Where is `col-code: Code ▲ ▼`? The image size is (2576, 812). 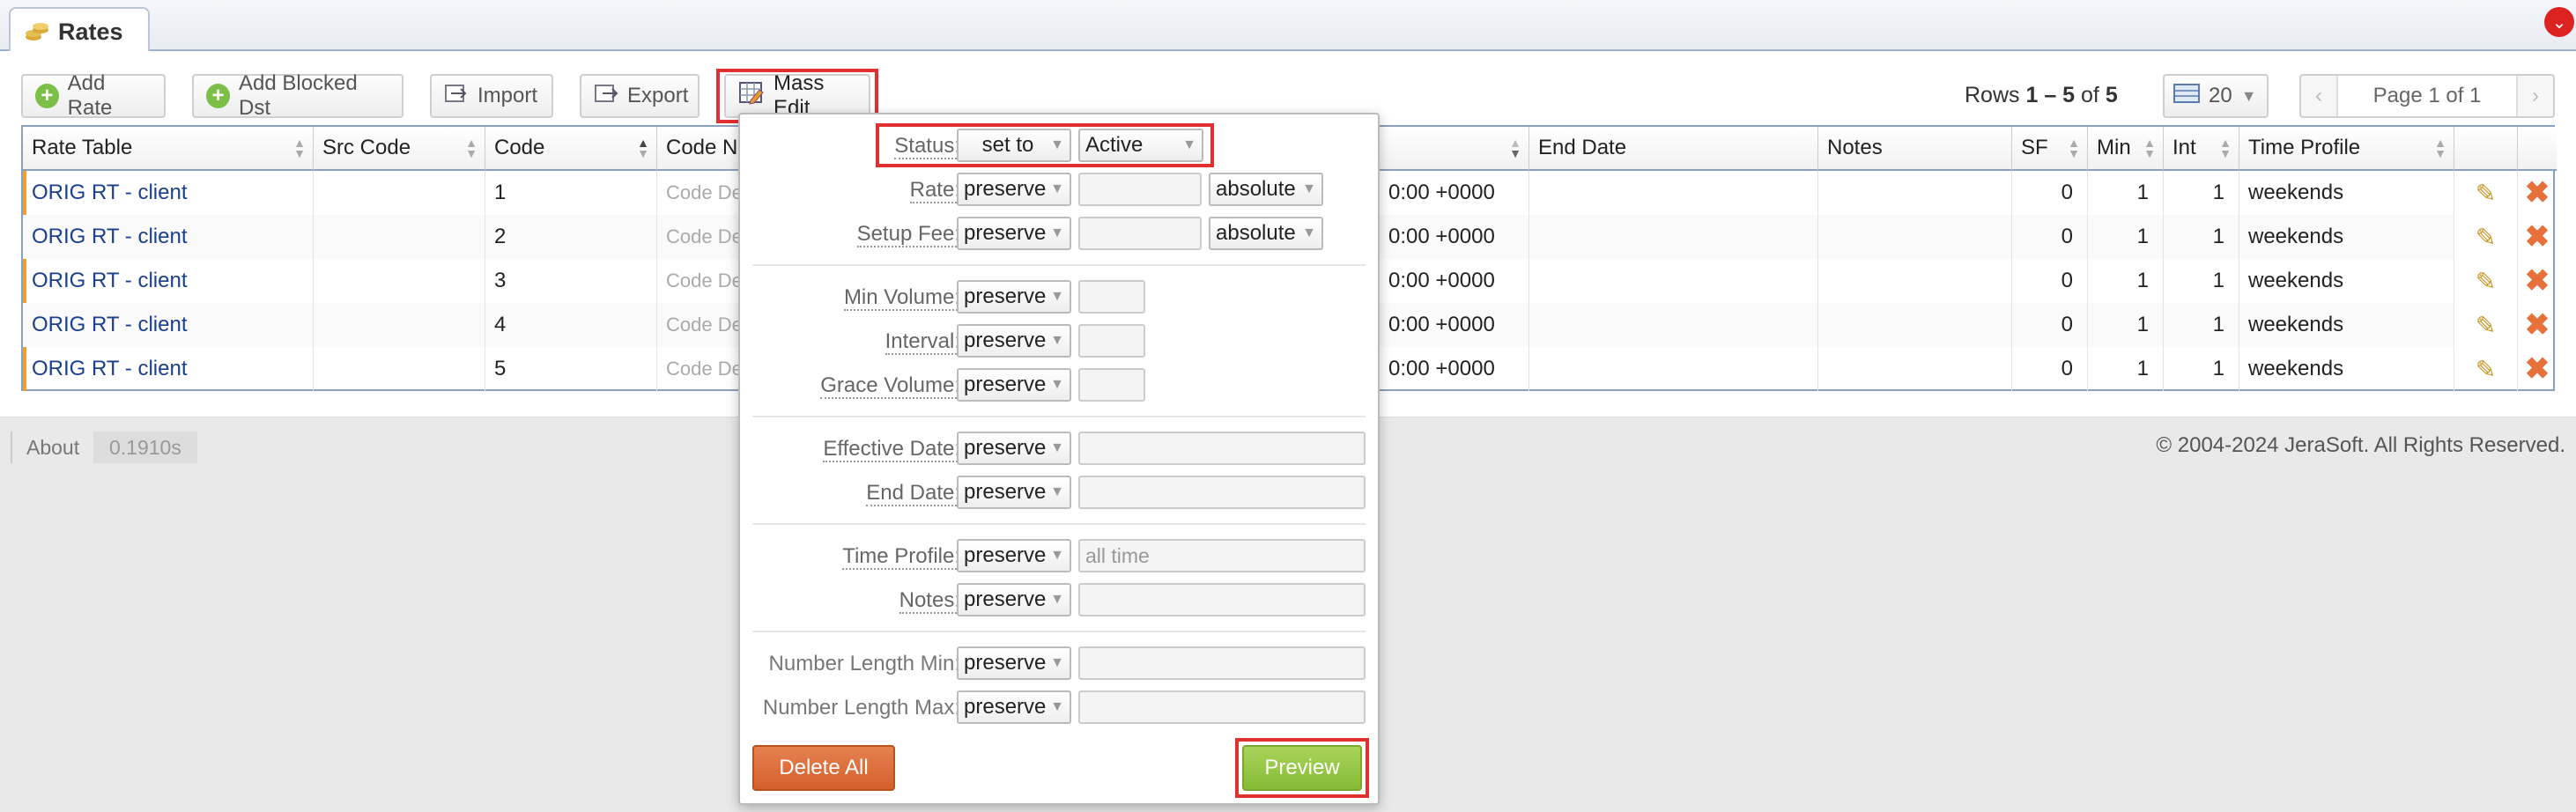
col-code: Code ▲ ▼ is located at coordinates (571, 149).